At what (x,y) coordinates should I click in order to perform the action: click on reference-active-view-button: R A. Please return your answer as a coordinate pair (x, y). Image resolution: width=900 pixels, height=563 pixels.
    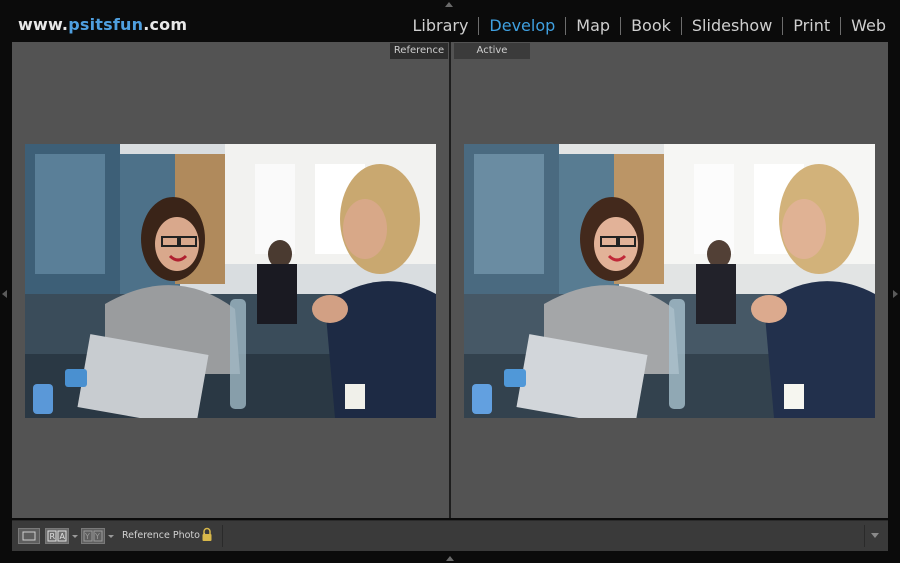
    Looking at the image, I should click on (57, 536).